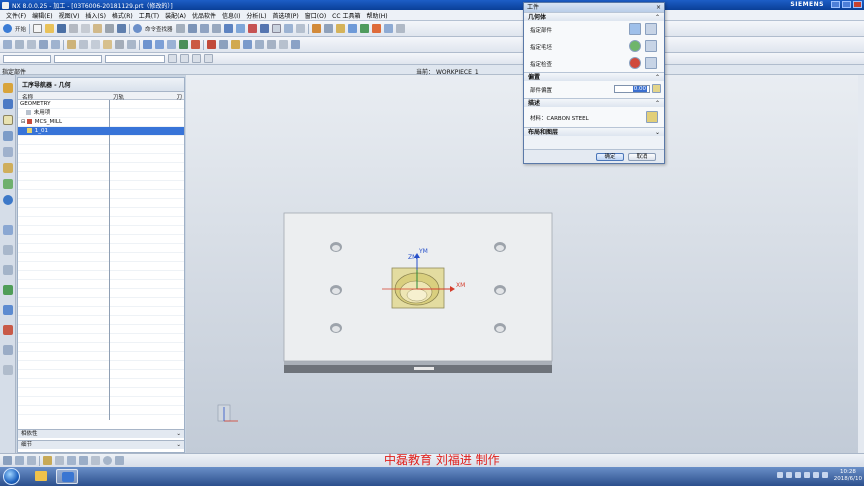 This screenshot has width=864, height=486. Describe the element at coordinates (7, 460) in the screenshot. I see `tool-create-icon` at that location.